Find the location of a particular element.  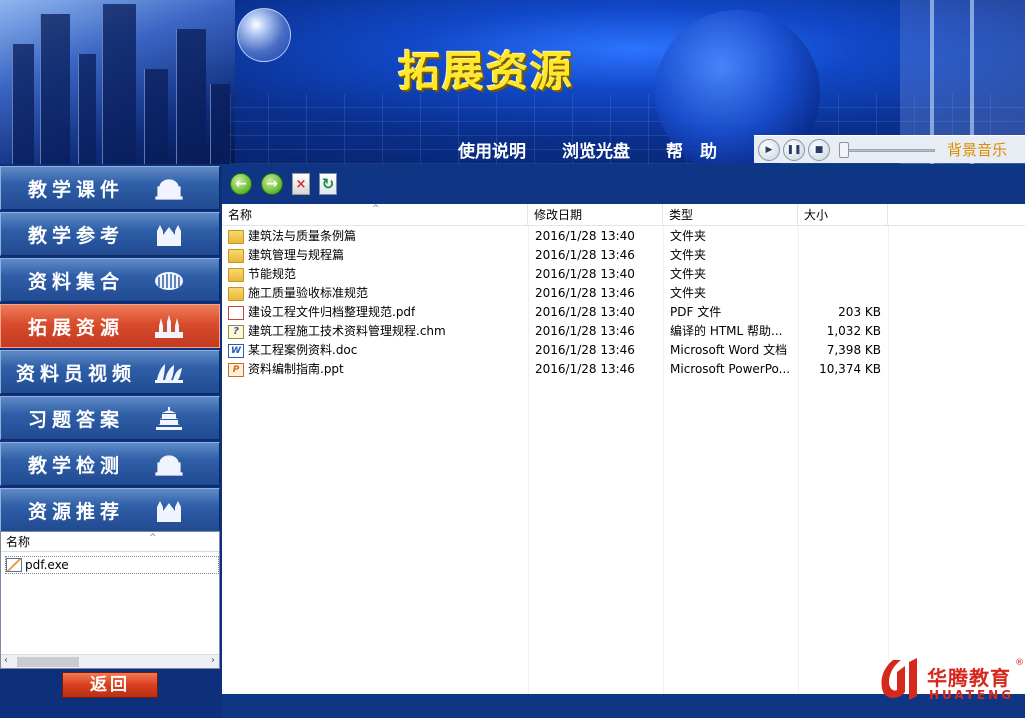

table-row: 节能规范 2016/1/28 13:40 文件夹 is located at coordinates (623, 274).